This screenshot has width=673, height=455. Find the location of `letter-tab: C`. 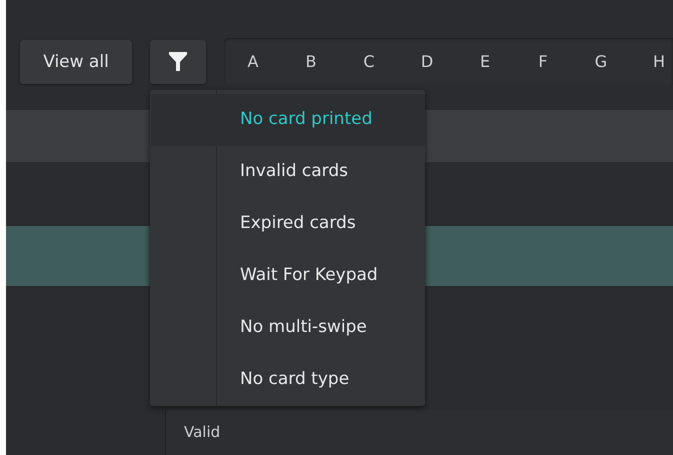

letter-tab: C is located at coordinates (369, 61).